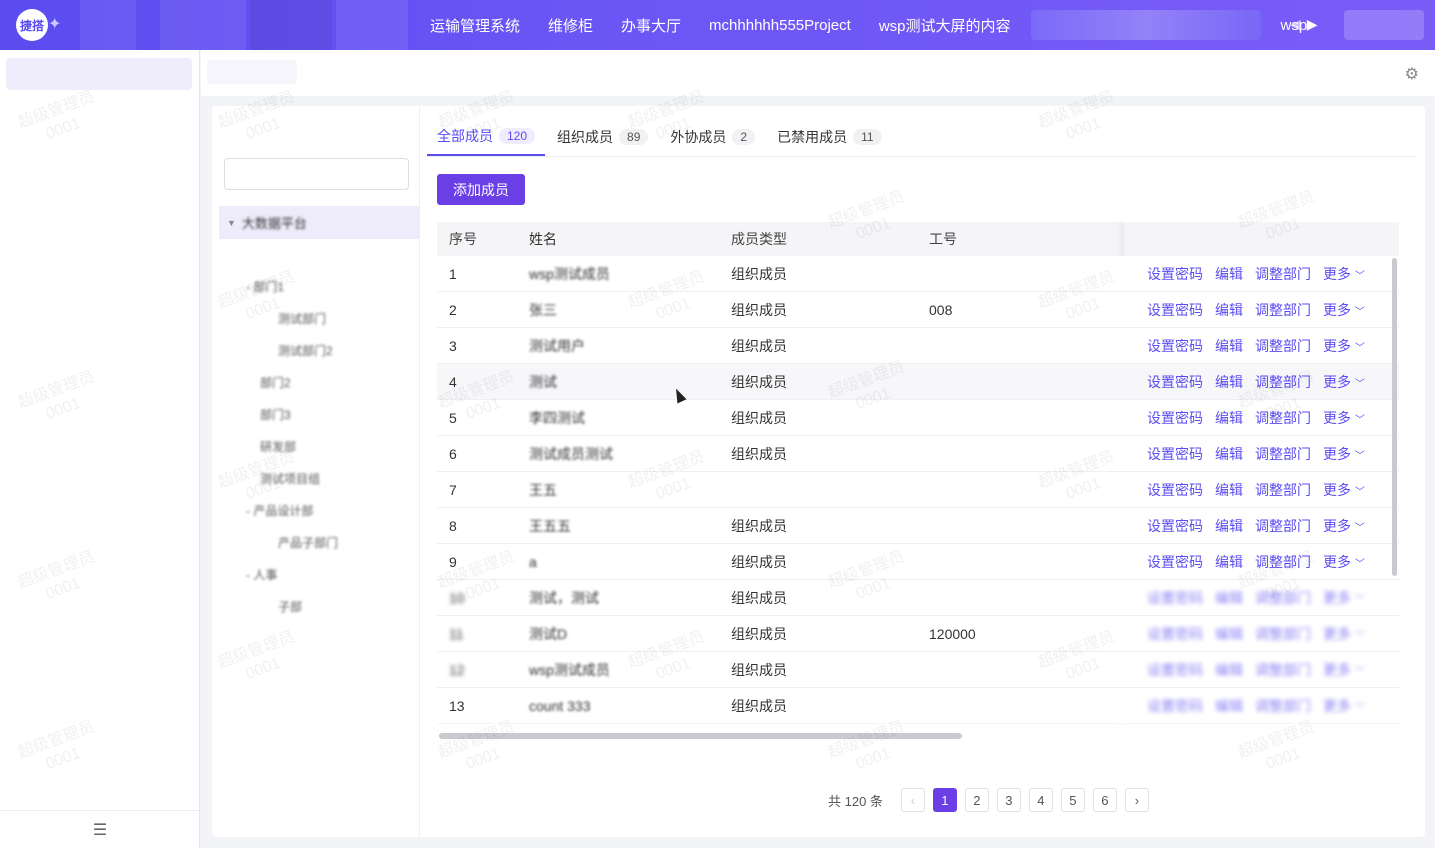 This screenshot has height=848, width=1435. Describe the element at coordinates (918, 310) in the screenshot. I see `table-row: 2 张三 组织成员 008 设置密码 编辑 调整部门 更多 ﹀` at that location.